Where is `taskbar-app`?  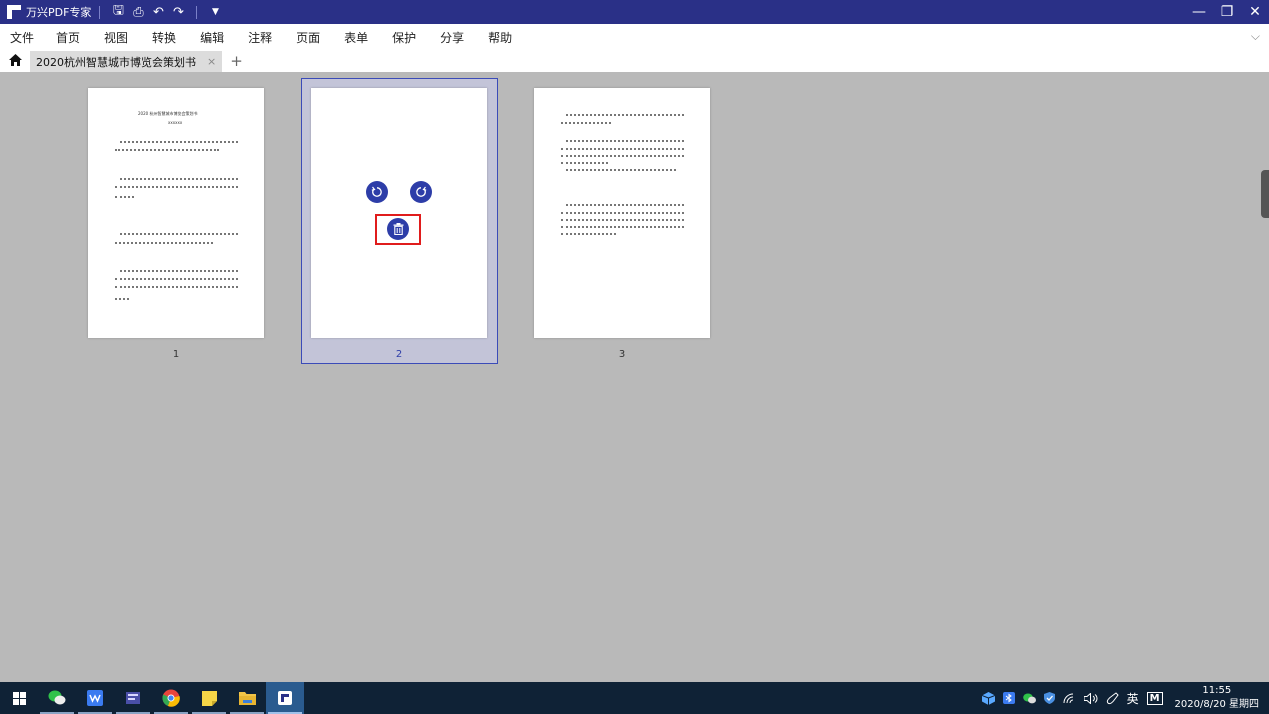 taskbar-app is located at coordinates (133, 698).